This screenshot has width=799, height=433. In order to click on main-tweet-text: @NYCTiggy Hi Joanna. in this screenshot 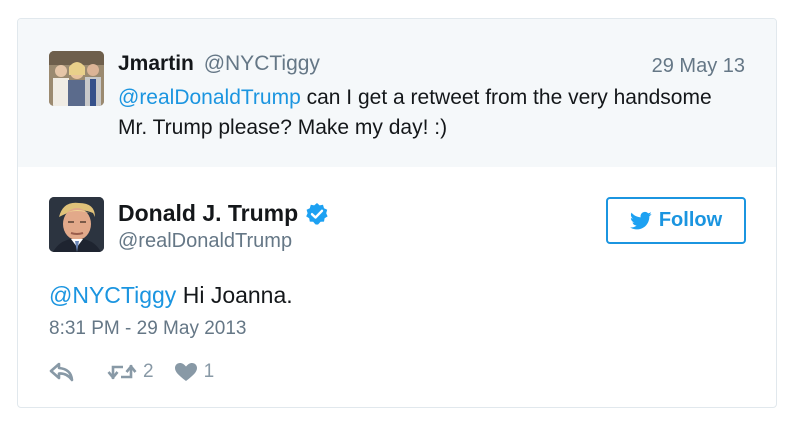, I will do `click(171, 295)`.